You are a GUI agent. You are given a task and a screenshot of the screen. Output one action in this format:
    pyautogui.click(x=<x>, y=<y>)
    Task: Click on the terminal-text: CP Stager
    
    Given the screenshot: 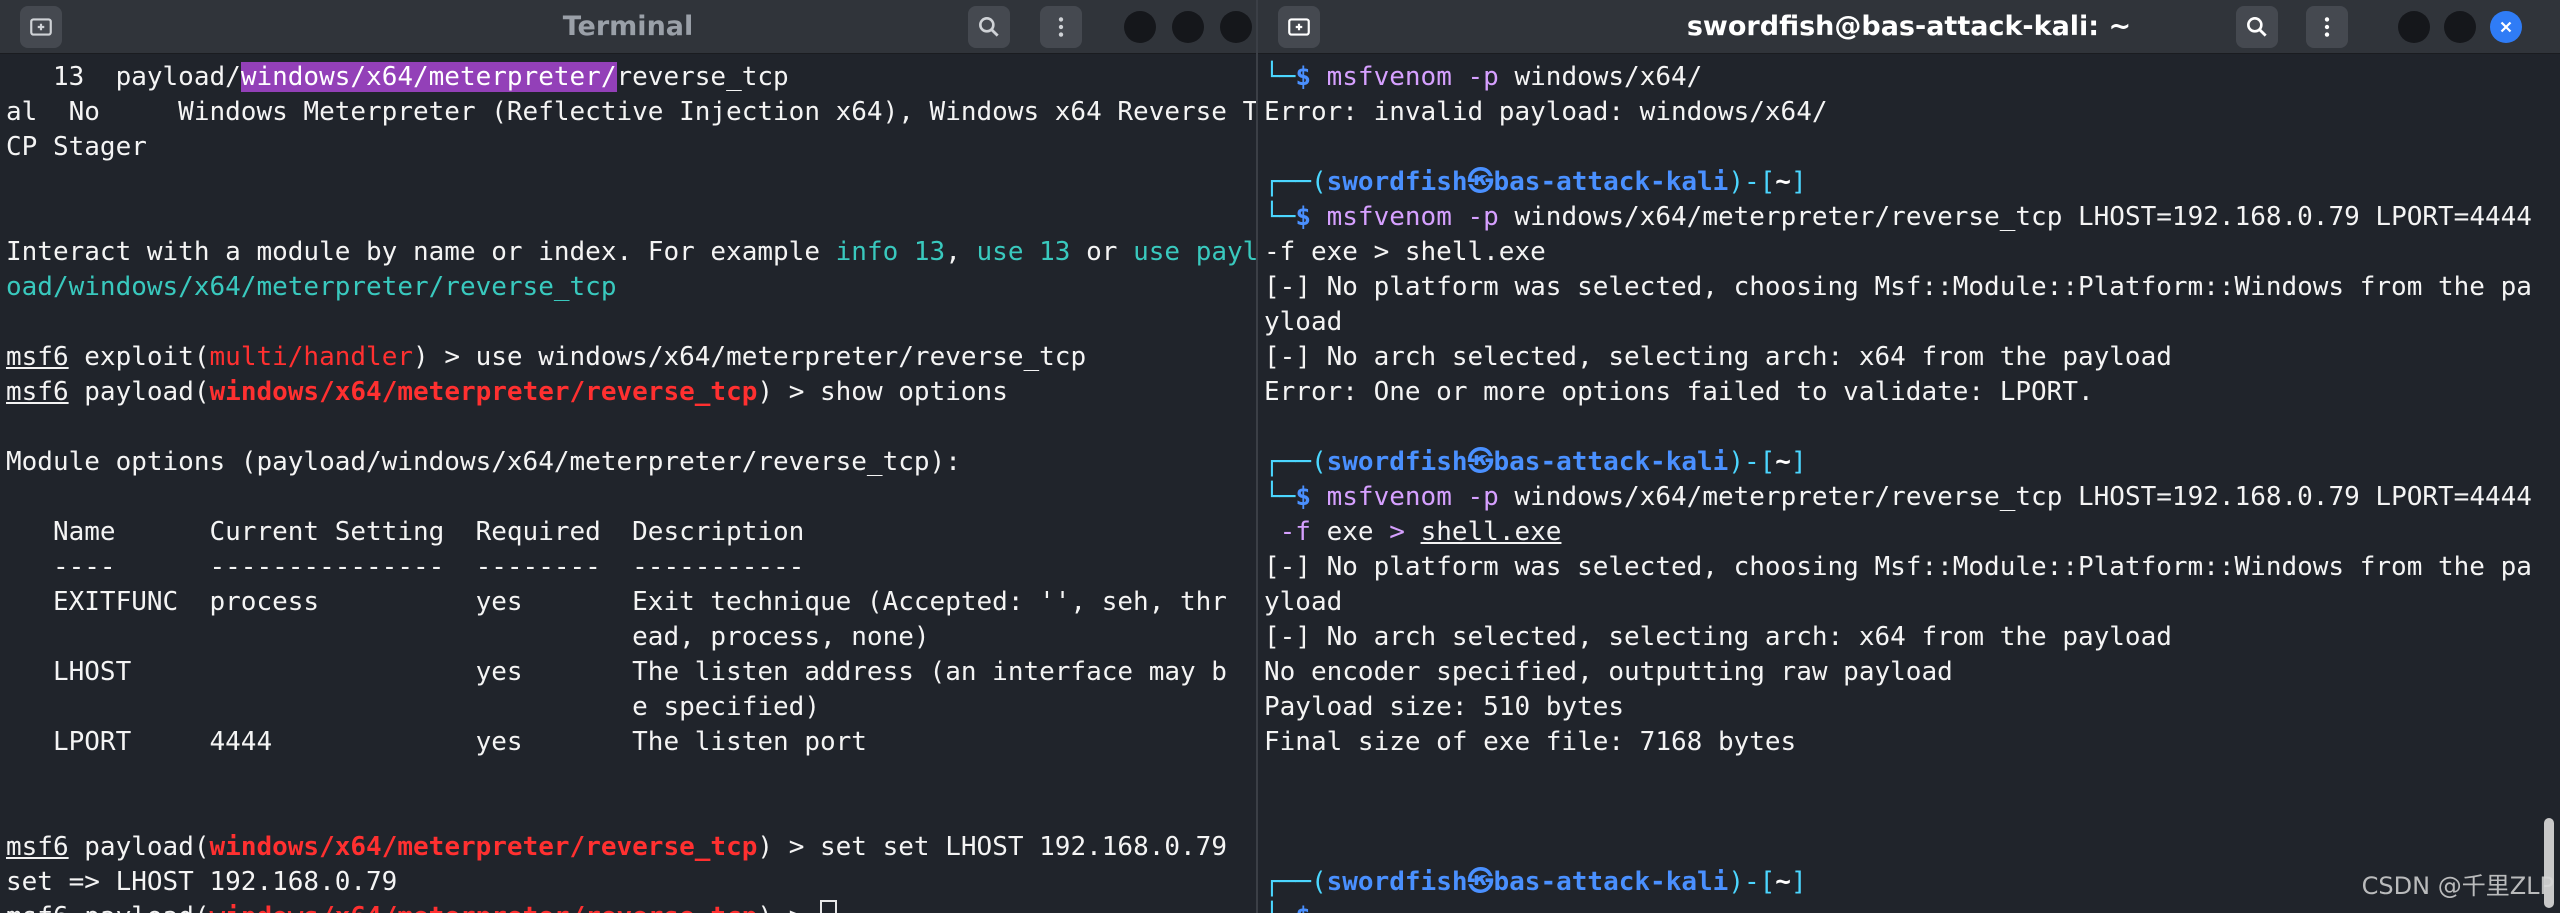 What is the action you would take?
    pyautogui.click(x=76, y=147)
    